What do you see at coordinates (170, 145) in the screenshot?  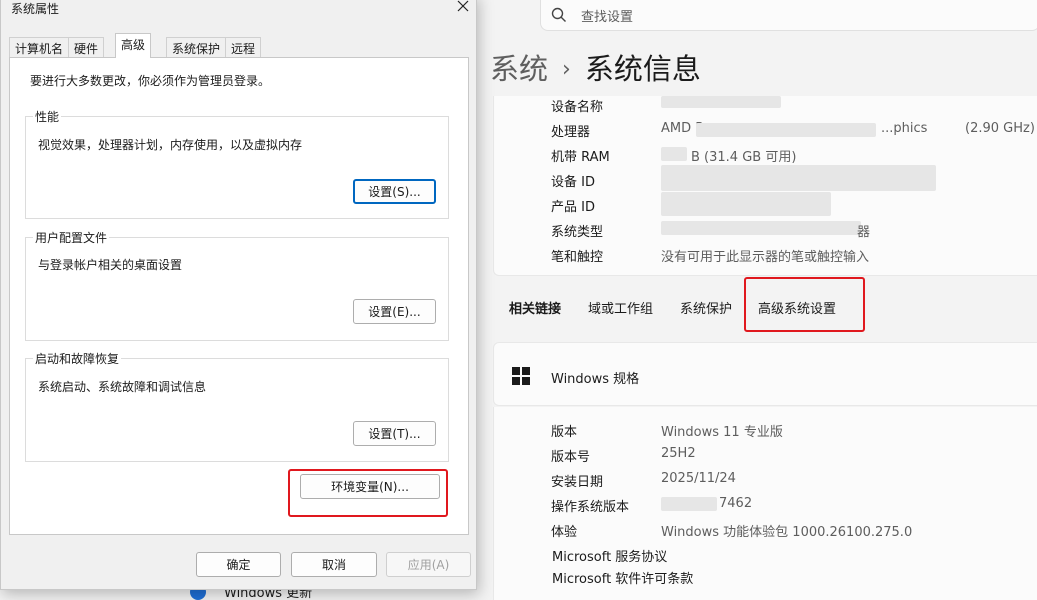 I see `performance-desc: 视觉效果，处理器计划，内存使用，以及虚拟内存` at bounding box center [170, 145].